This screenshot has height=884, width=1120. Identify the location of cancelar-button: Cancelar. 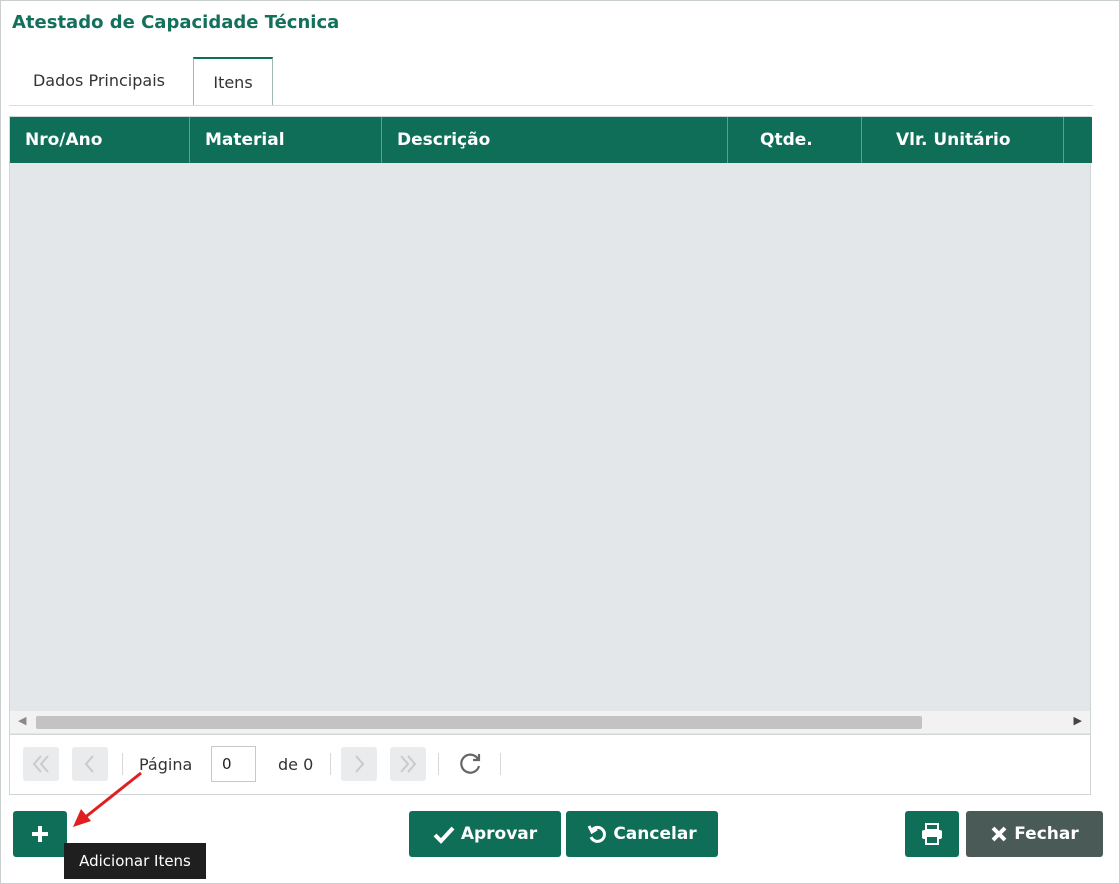
(642, 834).